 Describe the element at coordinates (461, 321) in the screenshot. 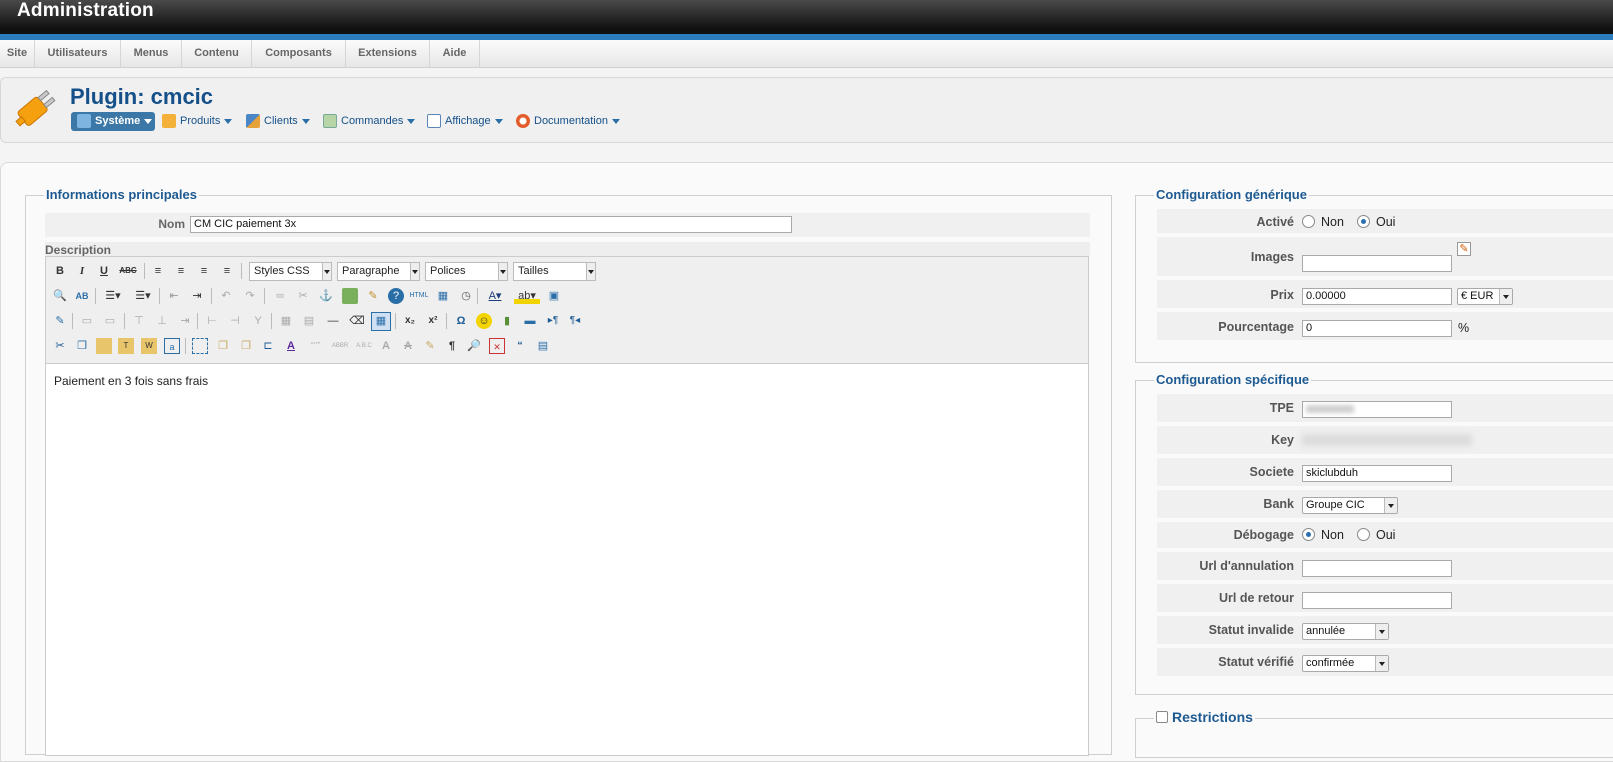

I see `special-char-icon: Ω` at that location.